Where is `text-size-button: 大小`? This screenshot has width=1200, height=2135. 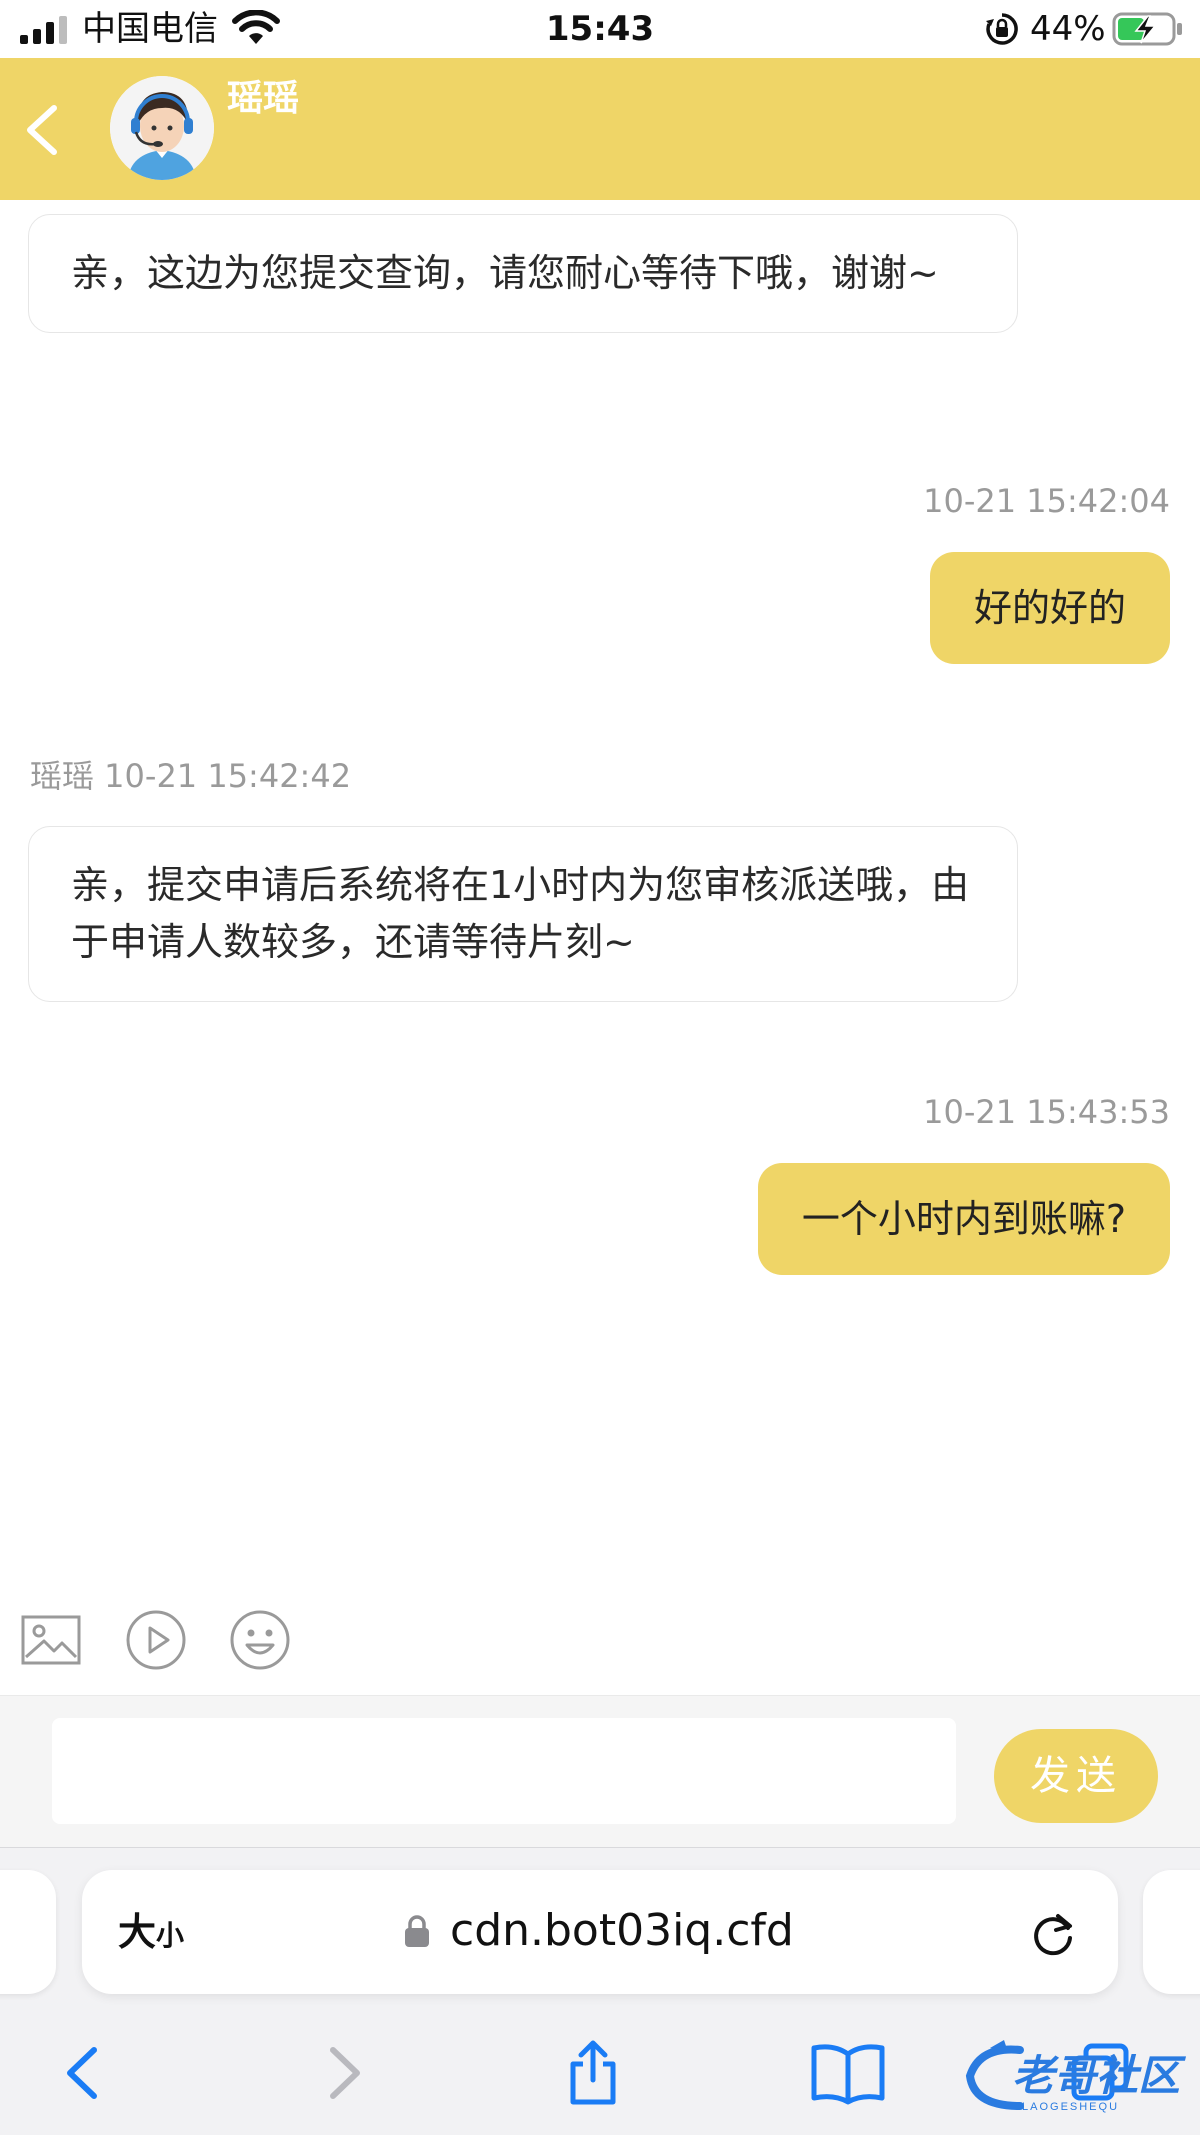 text-size-button: 大小 is located at coordinates (151, 1934).